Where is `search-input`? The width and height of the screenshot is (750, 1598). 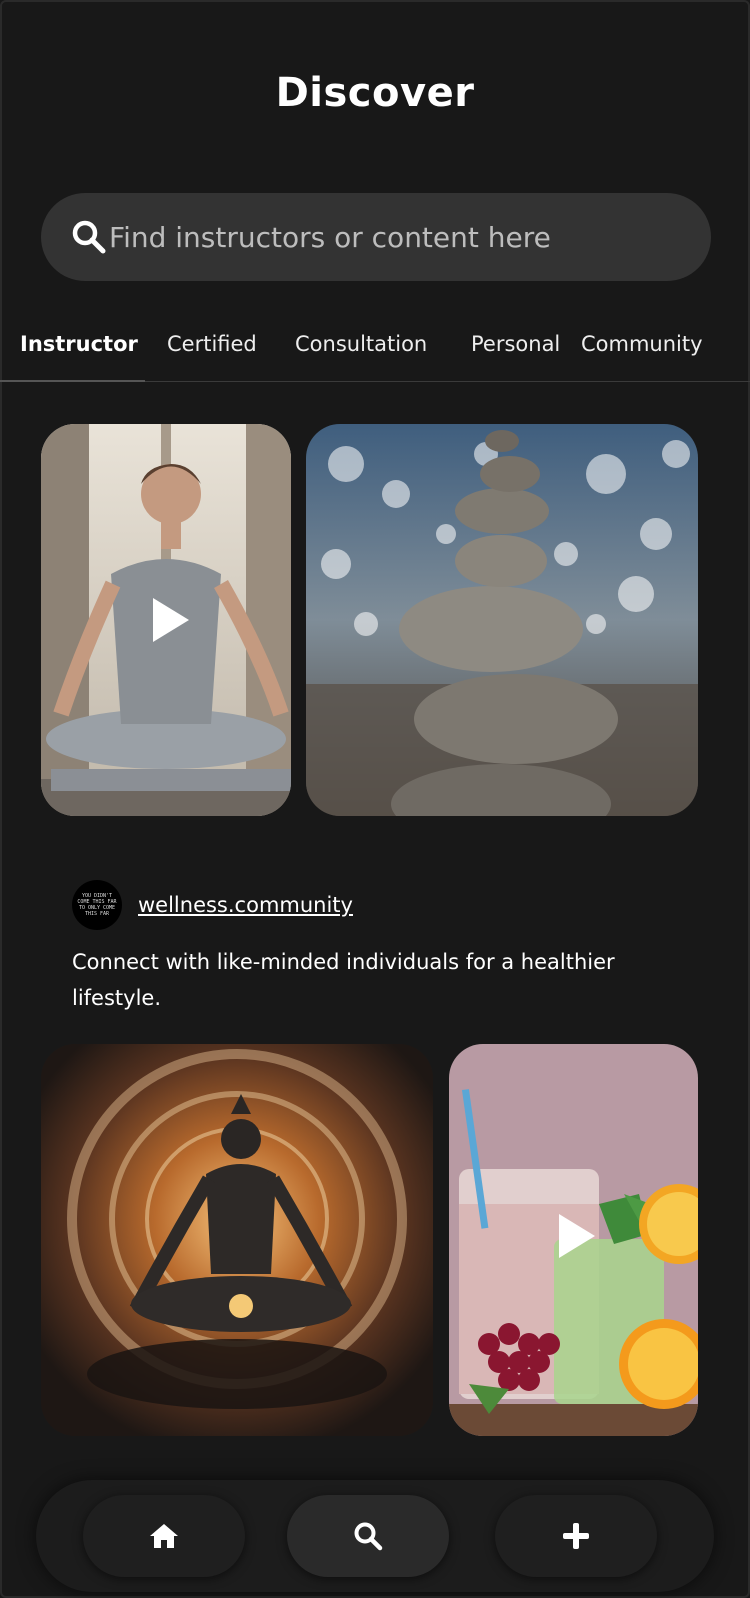 search-input is located at coordinates (389, 237).